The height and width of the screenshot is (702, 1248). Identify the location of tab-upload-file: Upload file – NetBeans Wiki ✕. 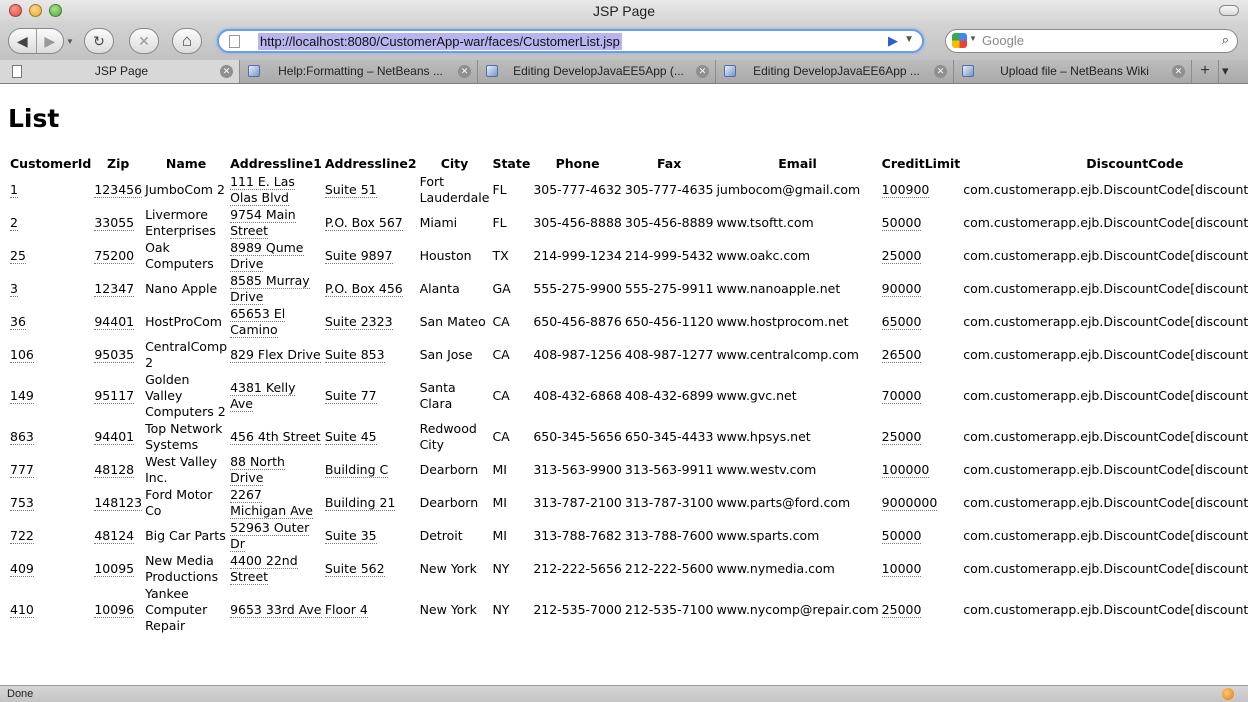
(1073, 71).